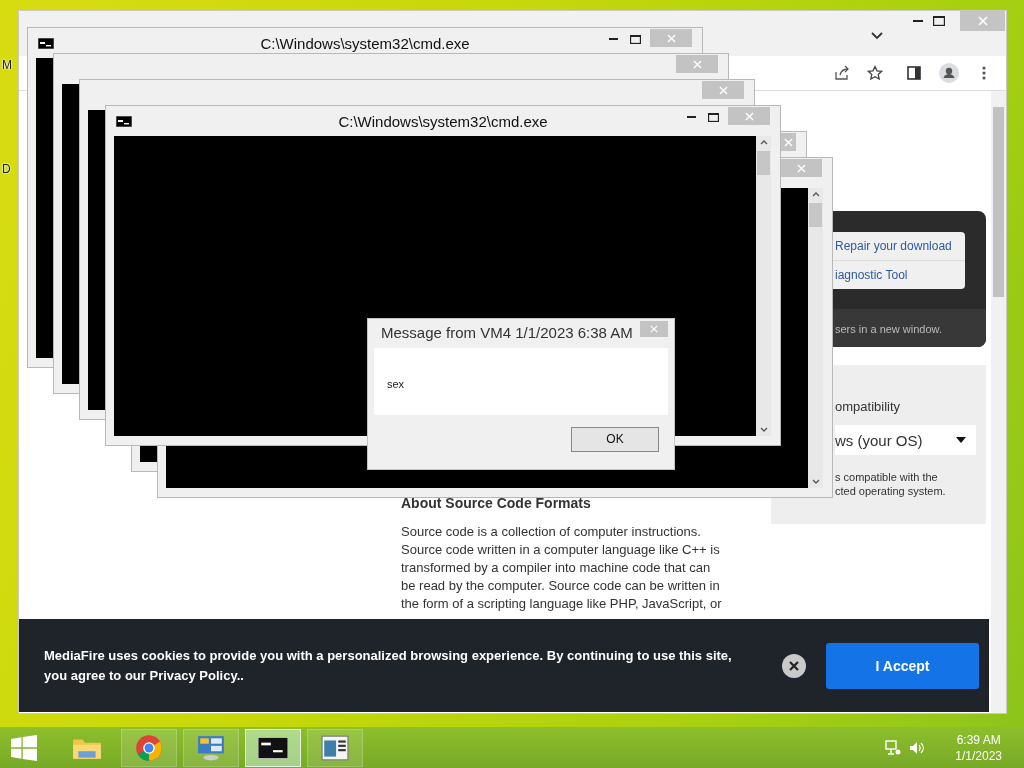 This screenshot has width=1024, height=768. Describe the element at coordinates (396, 384) in the screenshot. I see `dialog-message: sex` at that location.